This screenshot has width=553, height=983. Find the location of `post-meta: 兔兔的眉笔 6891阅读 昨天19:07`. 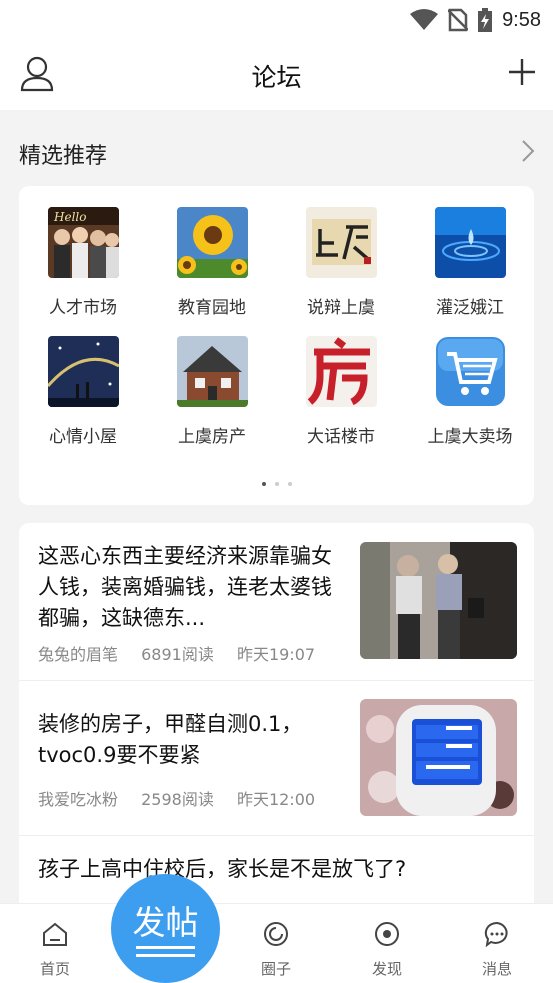

post-meta: 兔兔的眉笔 6891阅读 昨天19:07 is located at coordinates (185, 653).